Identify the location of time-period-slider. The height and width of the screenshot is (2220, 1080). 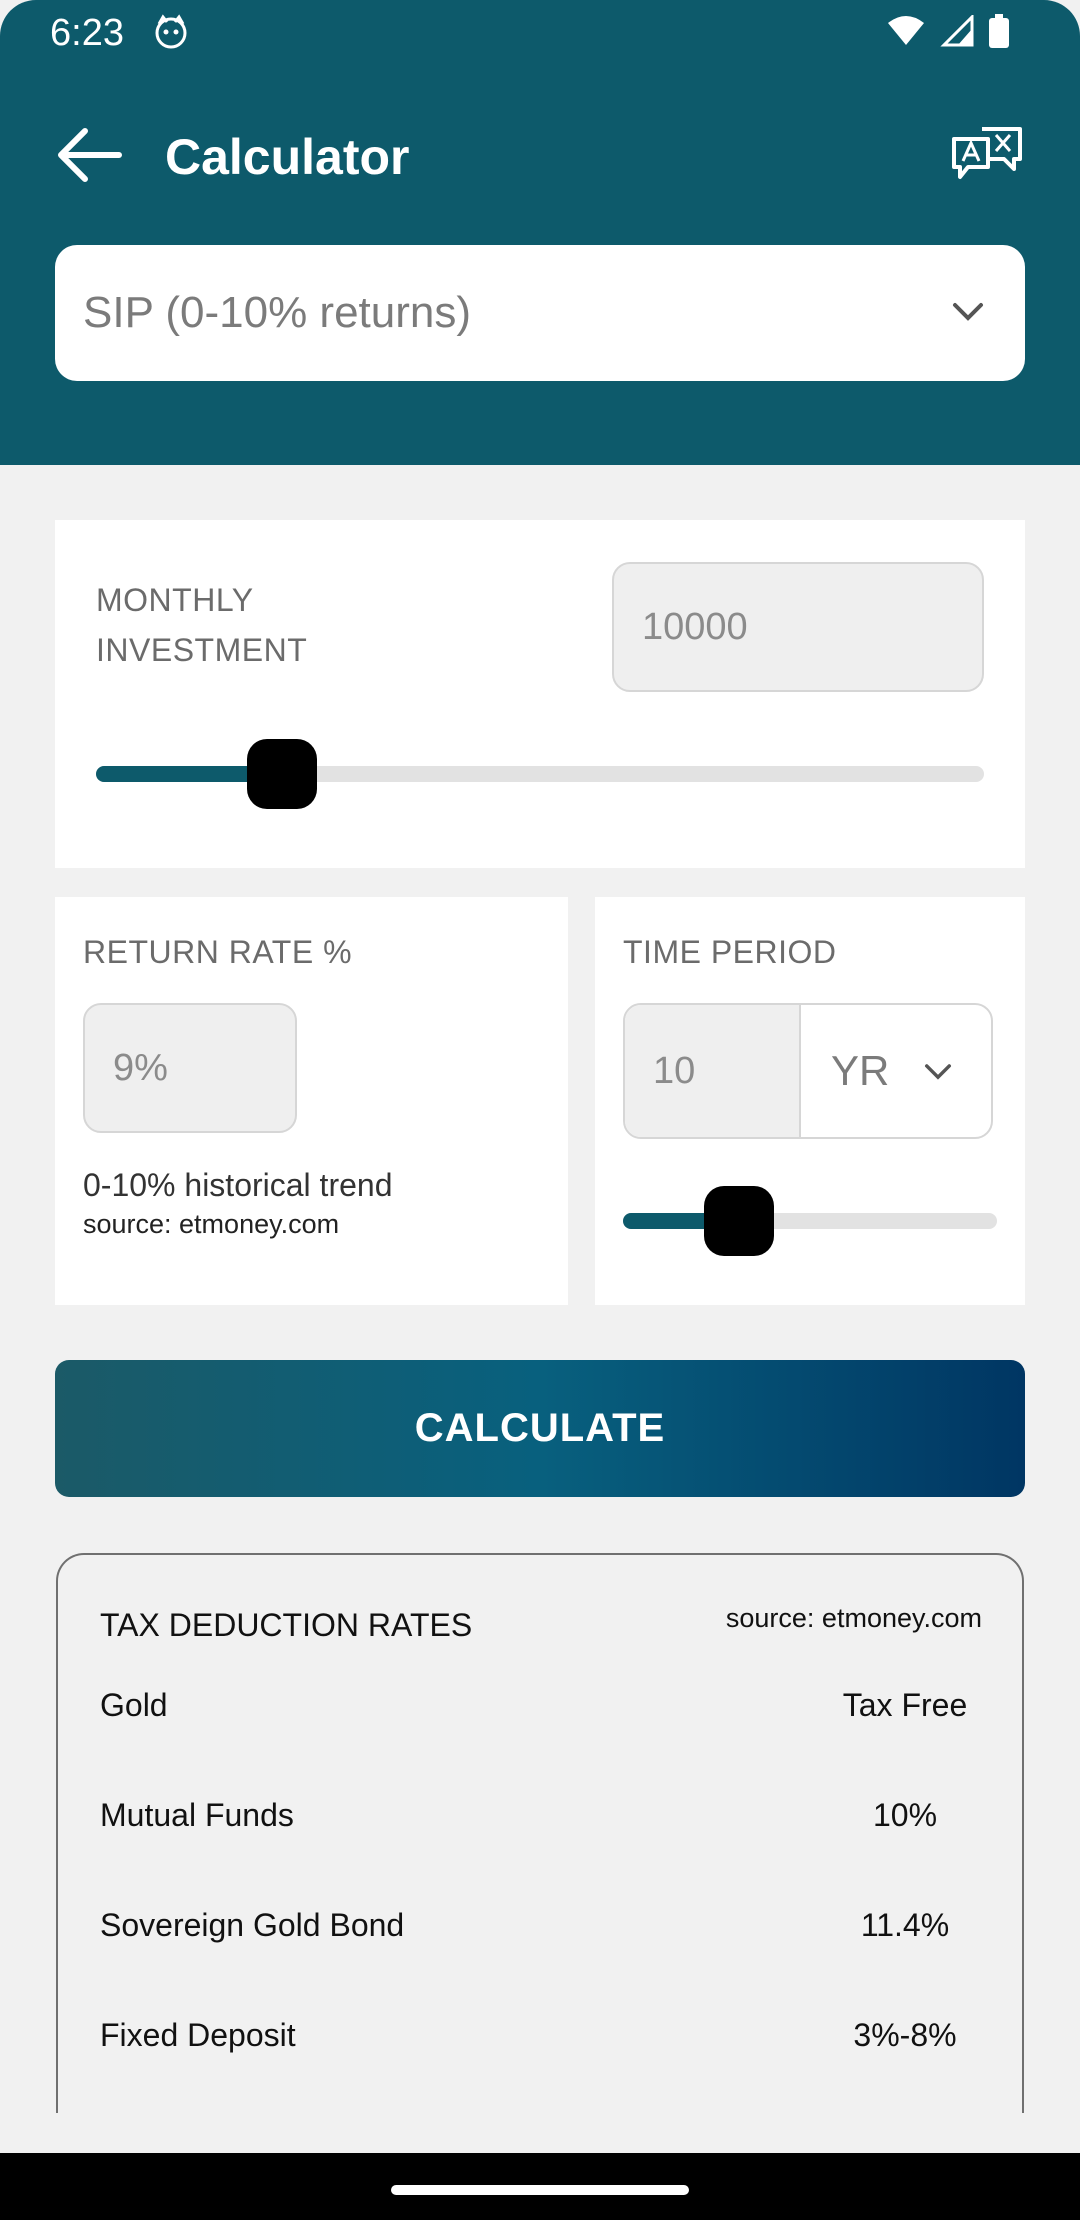
(810, 1221).